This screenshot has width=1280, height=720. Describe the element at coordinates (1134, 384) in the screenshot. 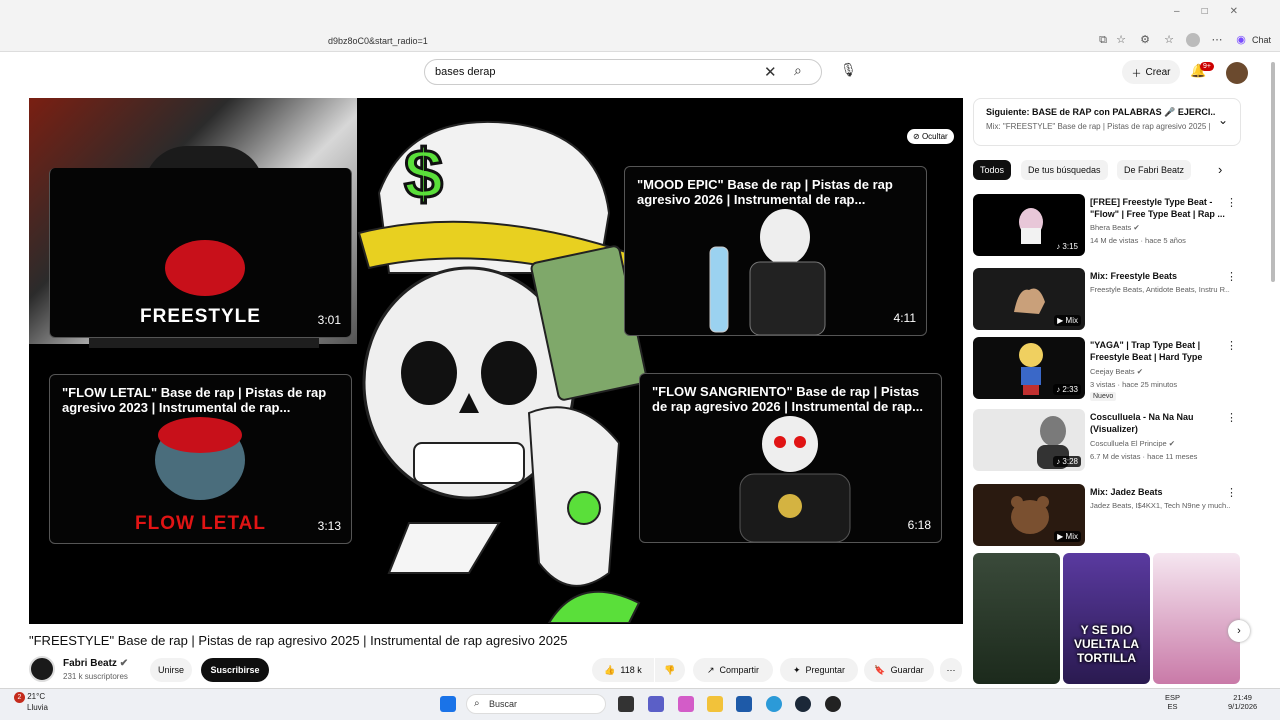

I see `related-video-stats: 3 vistas · hace 25 minutos` at that location.